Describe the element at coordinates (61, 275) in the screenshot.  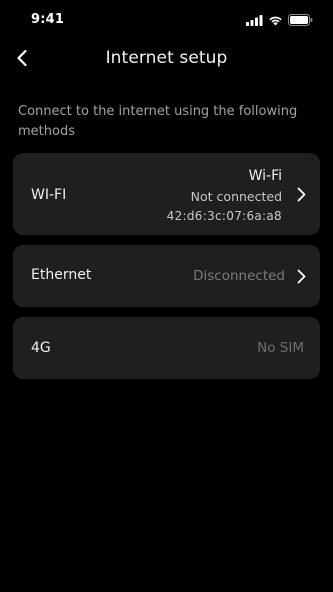
I see `ethernet-label: Ethernet` at that location.